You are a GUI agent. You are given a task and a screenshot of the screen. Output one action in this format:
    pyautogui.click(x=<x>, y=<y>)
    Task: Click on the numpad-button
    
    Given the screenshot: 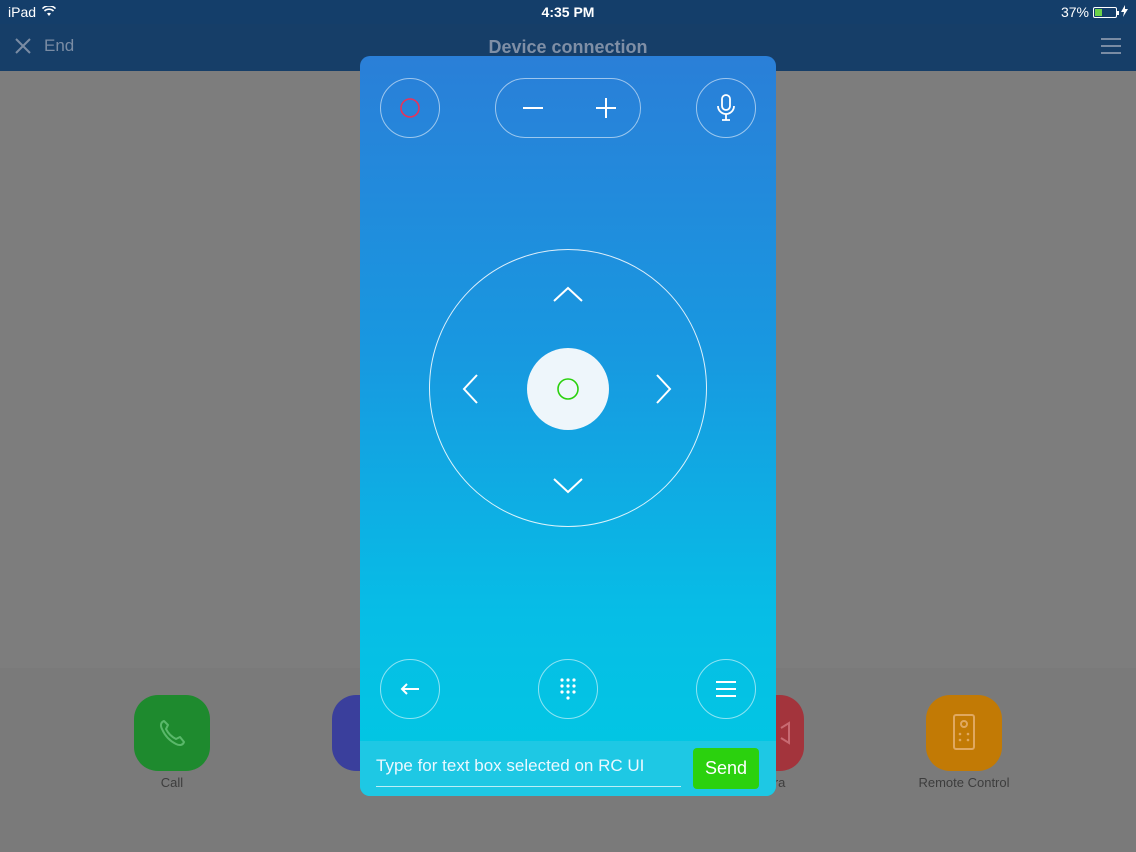 What is the action you would take?
    pyautogui.click(x=568, y=689)
    